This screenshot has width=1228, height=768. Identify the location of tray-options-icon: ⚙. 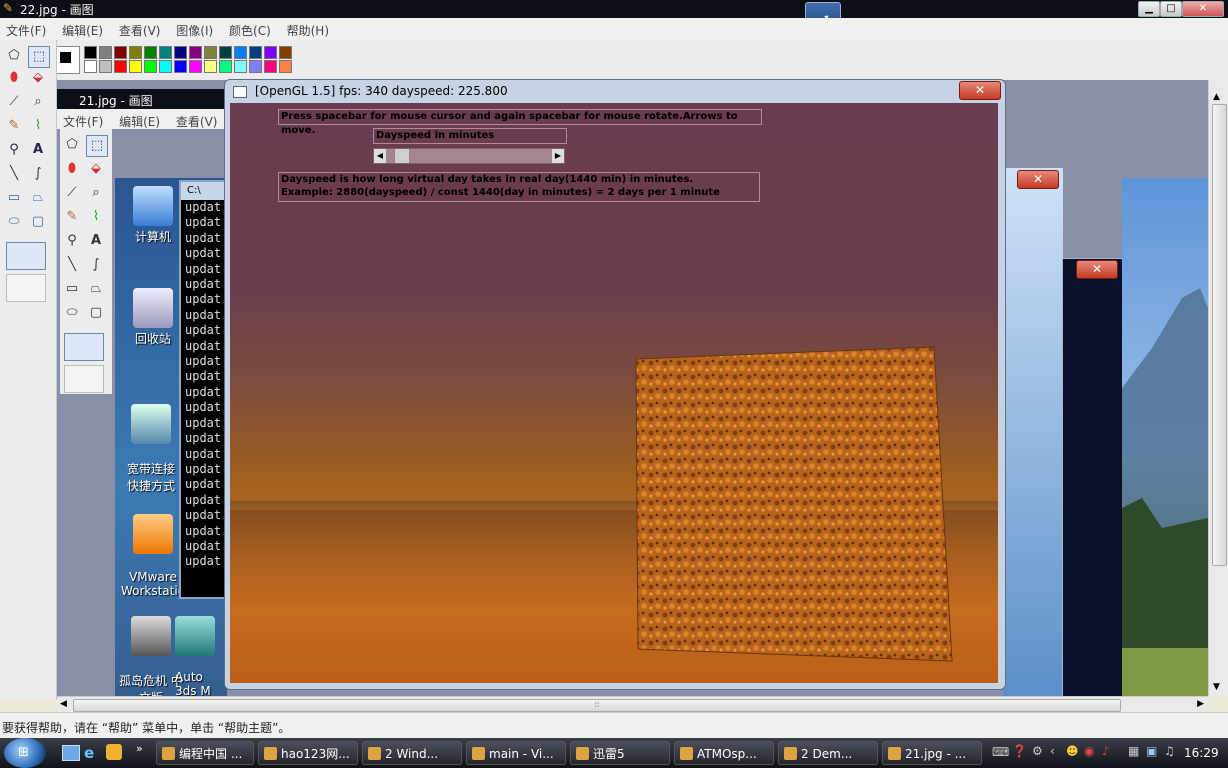
(1037, 751).